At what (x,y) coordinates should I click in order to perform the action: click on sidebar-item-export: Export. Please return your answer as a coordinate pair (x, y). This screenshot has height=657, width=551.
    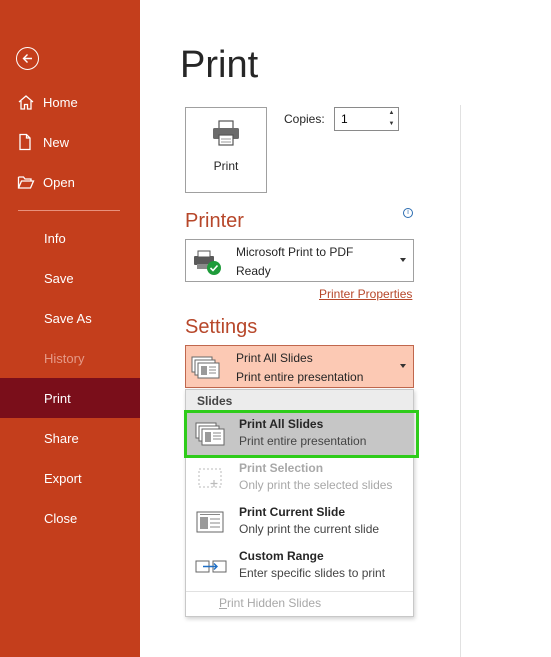
    Looking at the image, I should click on (70, 478).